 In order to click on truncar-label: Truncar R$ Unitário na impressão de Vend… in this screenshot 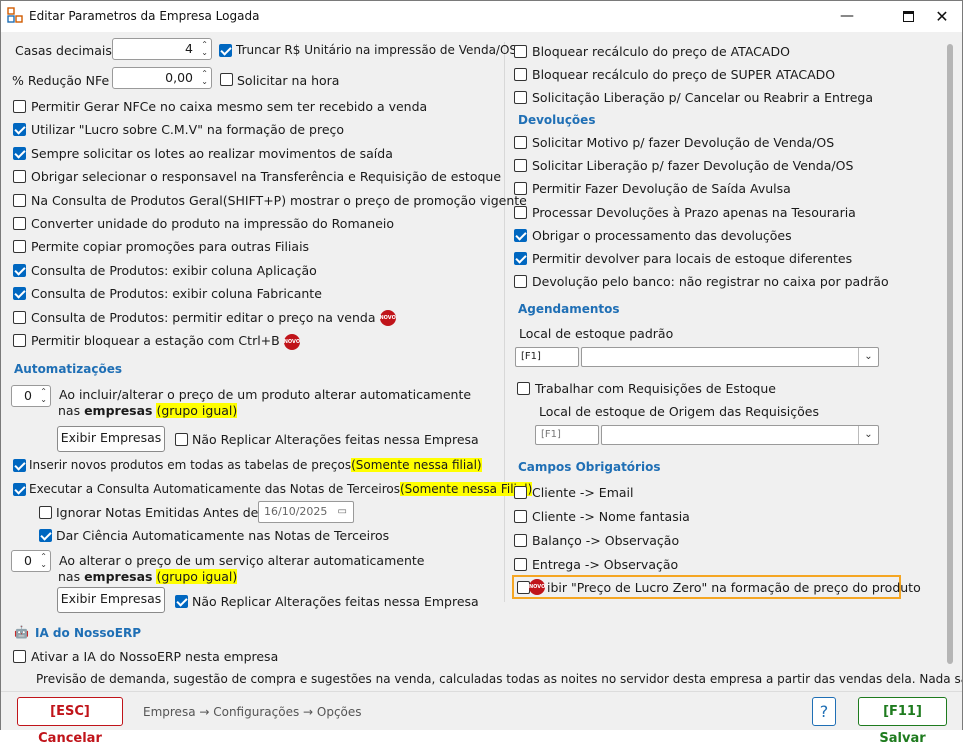, I will do `click(377, 50)`.